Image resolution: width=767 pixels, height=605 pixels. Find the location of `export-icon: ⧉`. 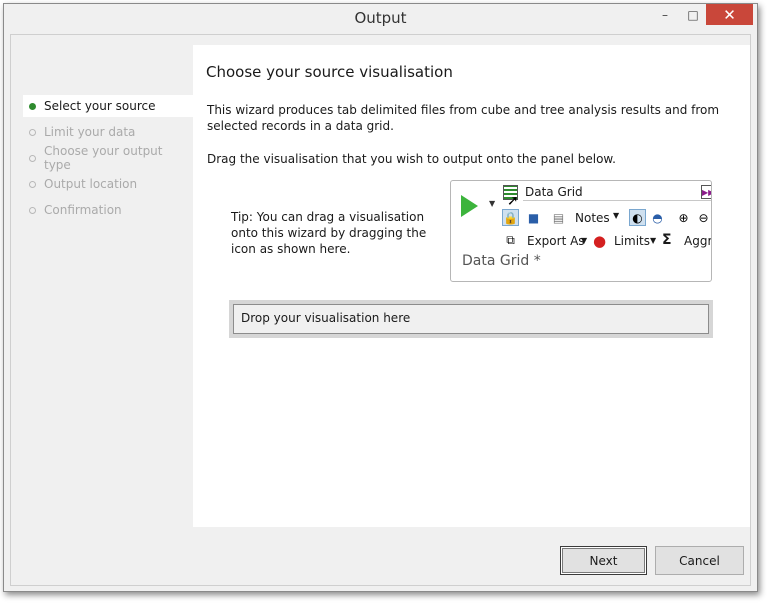

export-icon: ⧉ is located at coordinates (510, 240).